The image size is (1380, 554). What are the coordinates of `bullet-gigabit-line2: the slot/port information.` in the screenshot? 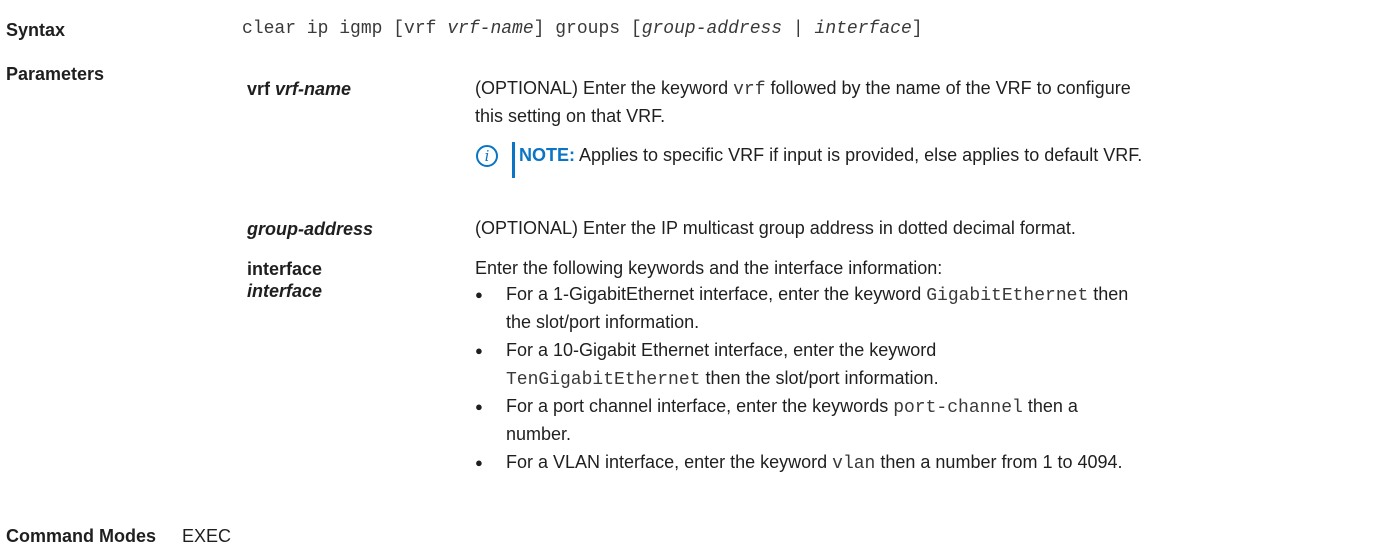 It's located at (603, 322).